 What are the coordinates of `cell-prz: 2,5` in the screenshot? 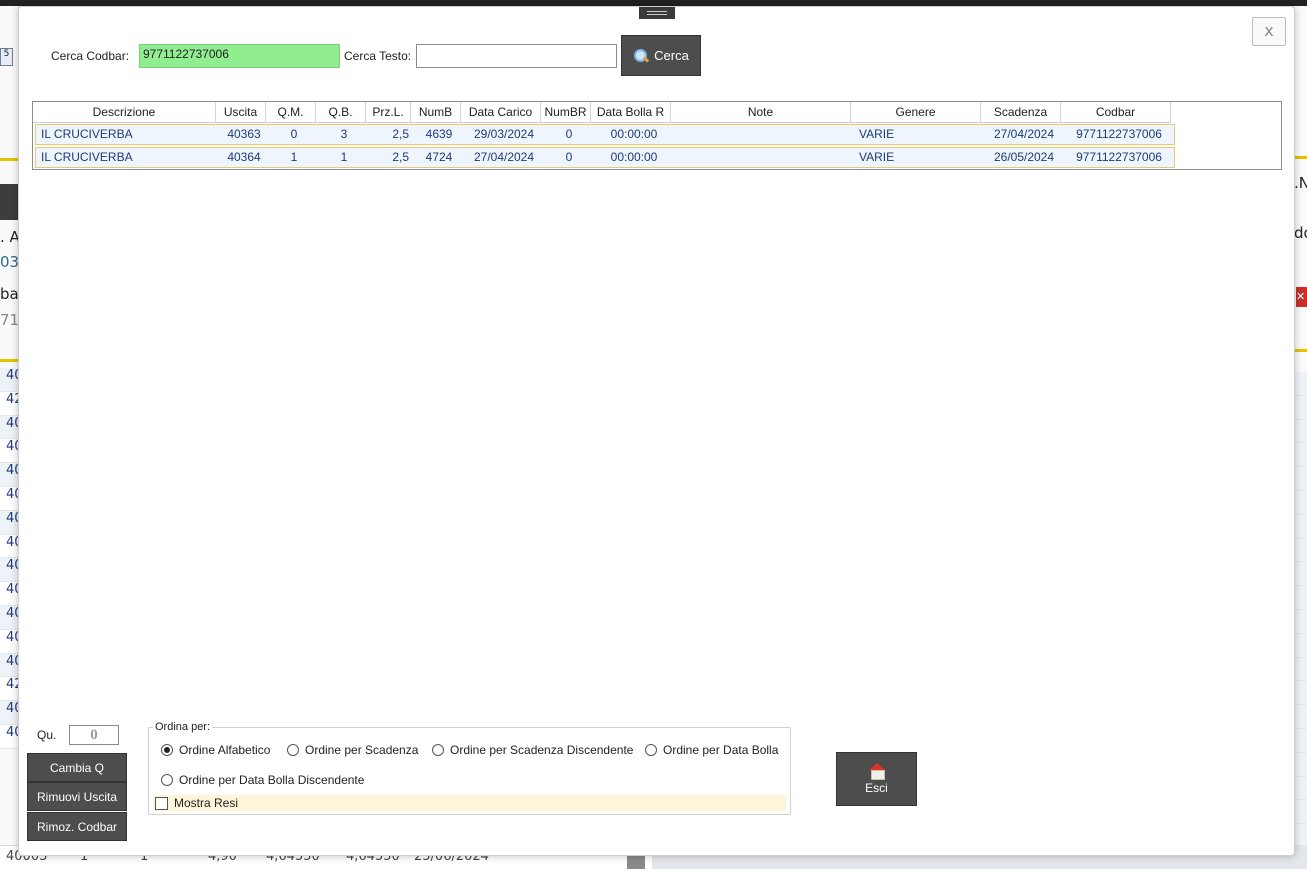 It's located at (400, 134).